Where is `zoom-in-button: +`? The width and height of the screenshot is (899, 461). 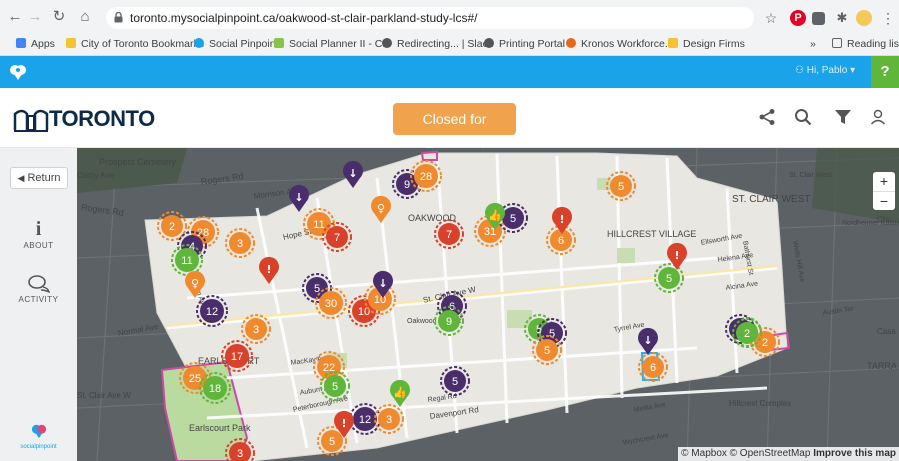 zoom-in-button: + is located at coordinates (884, 182).